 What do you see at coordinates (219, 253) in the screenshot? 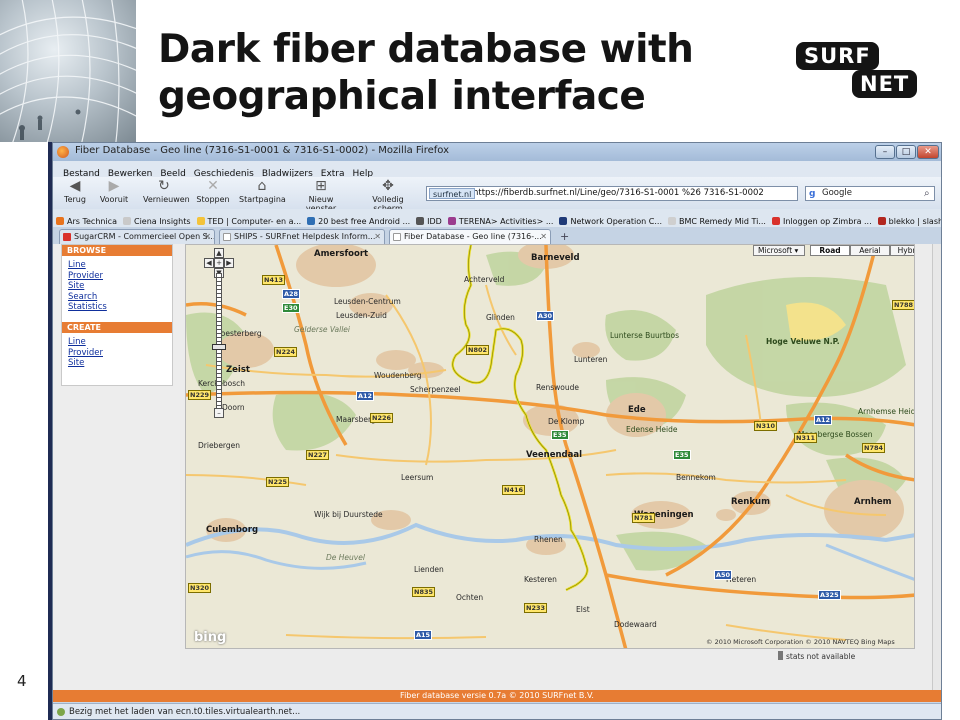
I see `pan-up-button: ▲` at bounding box center [219, 253].